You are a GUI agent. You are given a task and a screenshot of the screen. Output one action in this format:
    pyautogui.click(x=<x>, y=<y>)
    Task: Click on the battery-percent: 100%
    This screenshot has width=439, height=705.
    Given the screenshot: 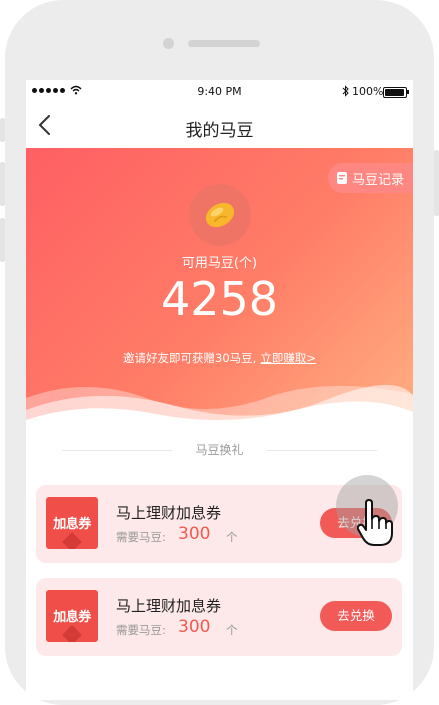 What is the action you would take?
    pyautogui.click(x=368, y=91)
    